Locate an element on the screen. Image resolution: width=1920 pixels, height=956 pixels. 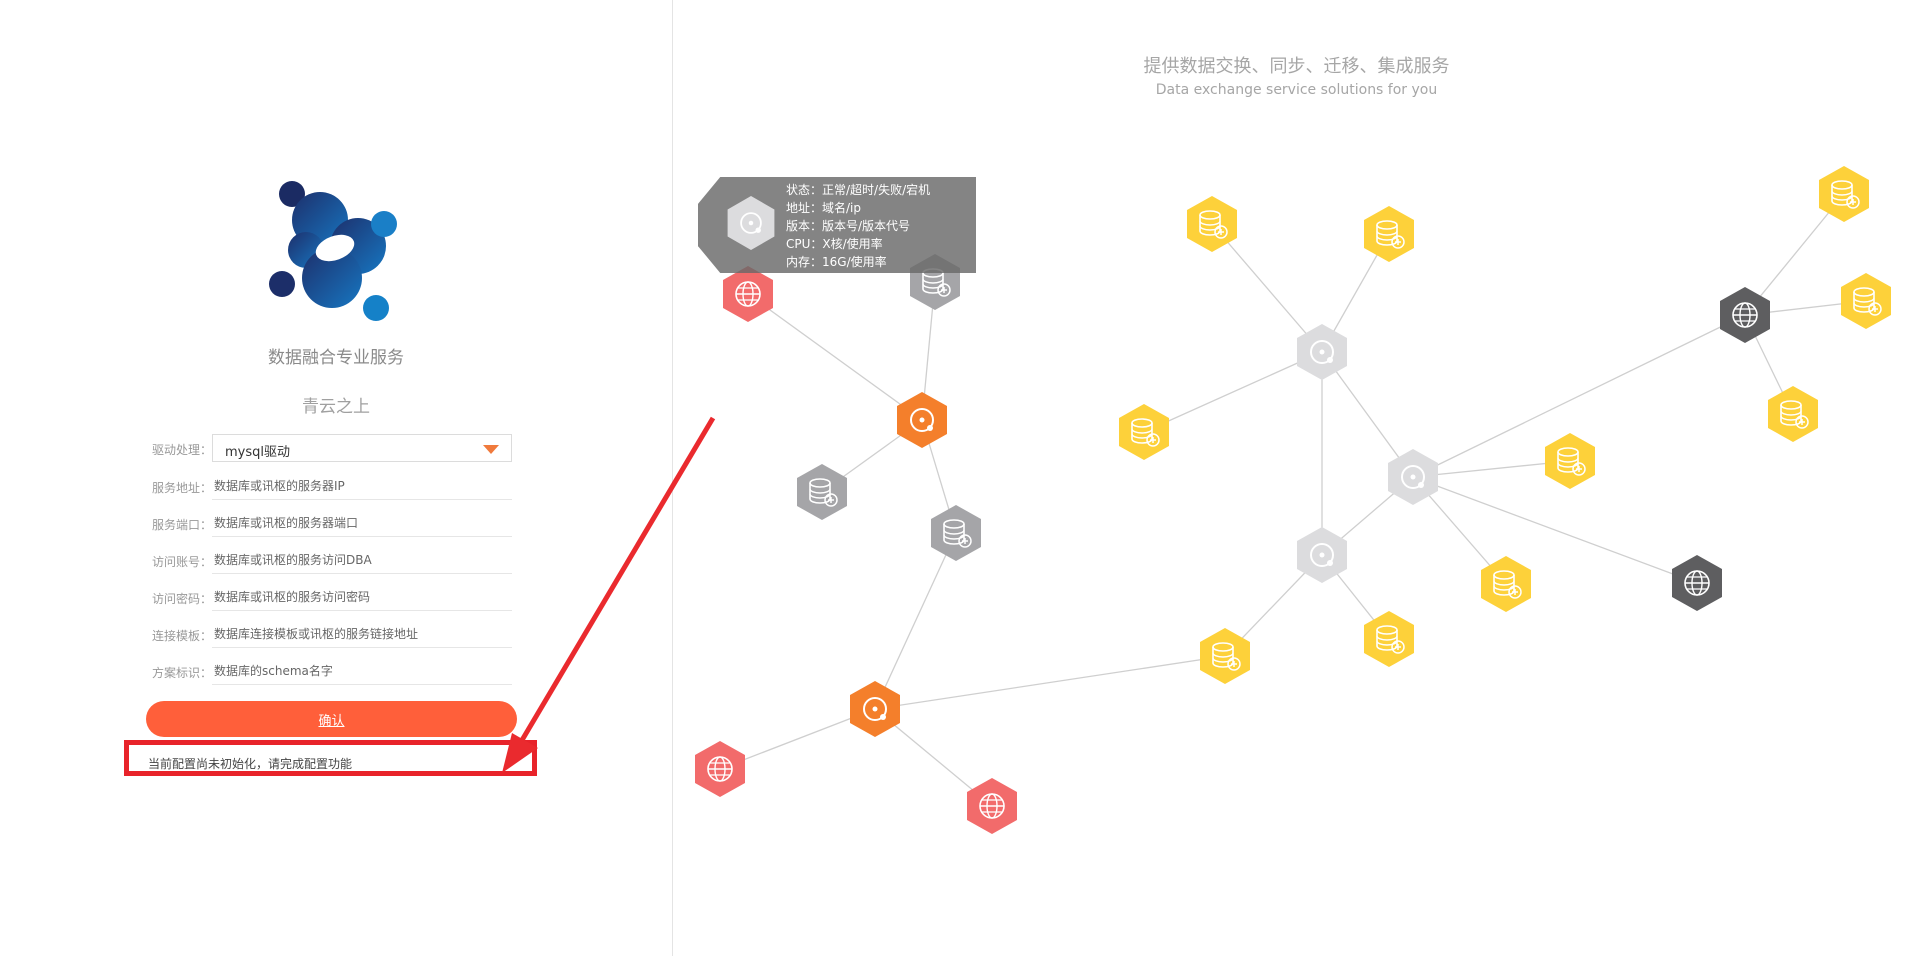
node-g-red-1-globe-icon is located at coordinates (748, 294).